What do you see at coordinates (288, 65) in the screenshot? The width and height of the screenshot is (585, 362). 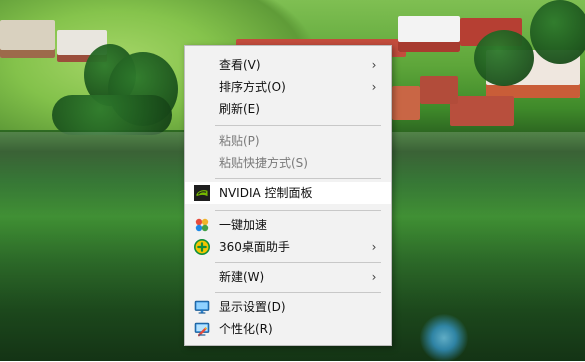 I see `menu-item-view: 查看(V) ›` at bounding box center [288, 65].